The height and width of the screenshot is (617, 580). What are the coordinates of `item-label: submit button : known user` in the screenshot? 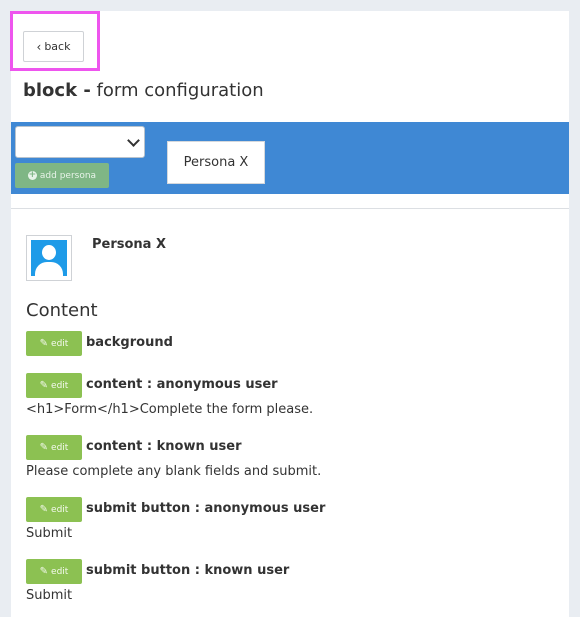 It's located at (188, 570).